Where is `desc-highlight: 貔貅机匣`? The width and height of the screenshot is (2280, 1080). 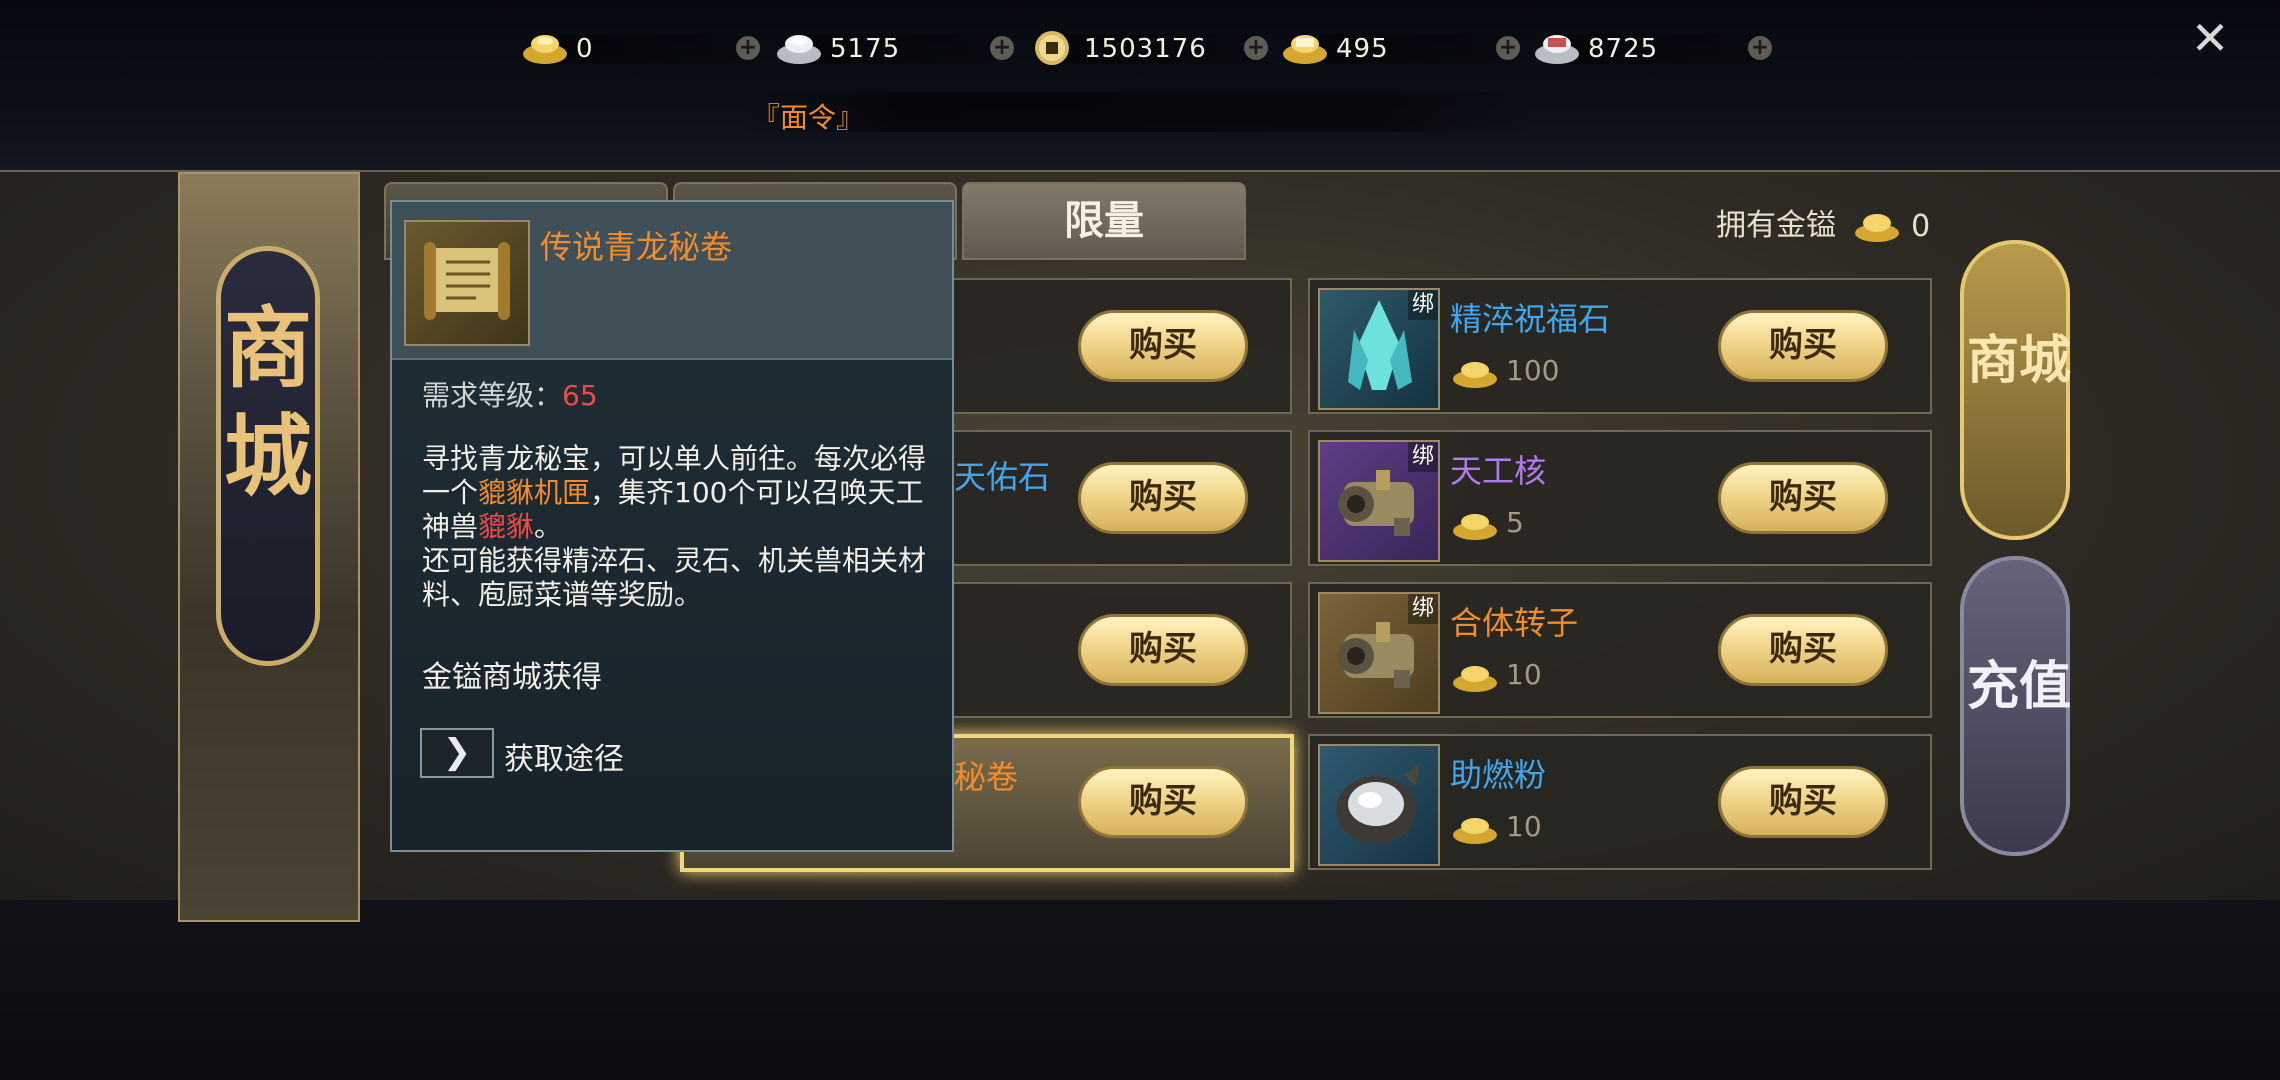 desc-highlight: 貔貅机匣 is located at coordinates (534, 492).